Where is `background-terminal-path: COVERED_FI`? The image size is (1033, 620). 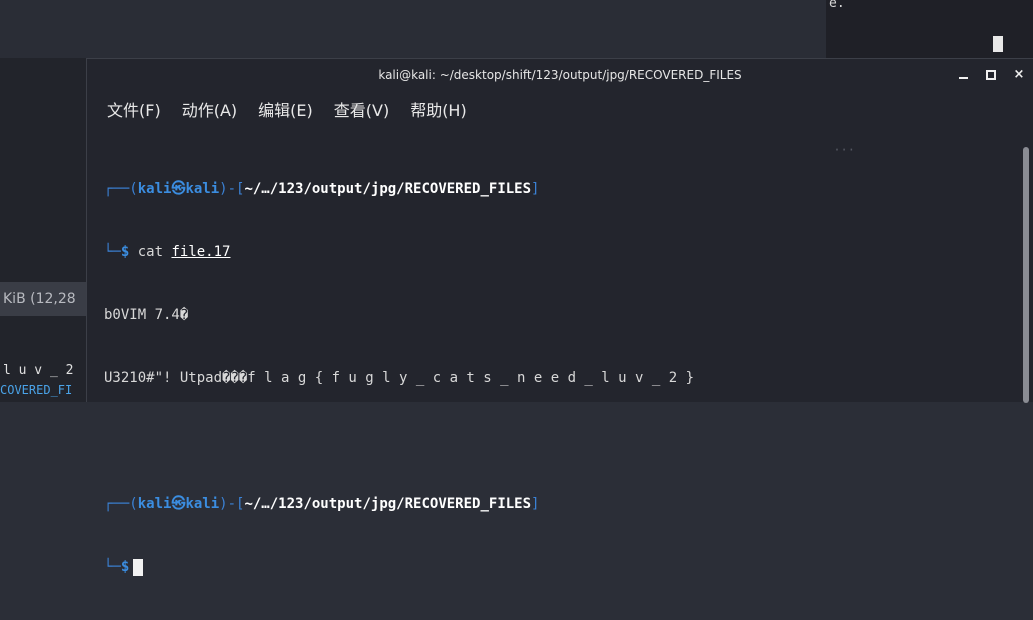 background-terminal-path: COVERED_FI is located at coordinates (36, 390).